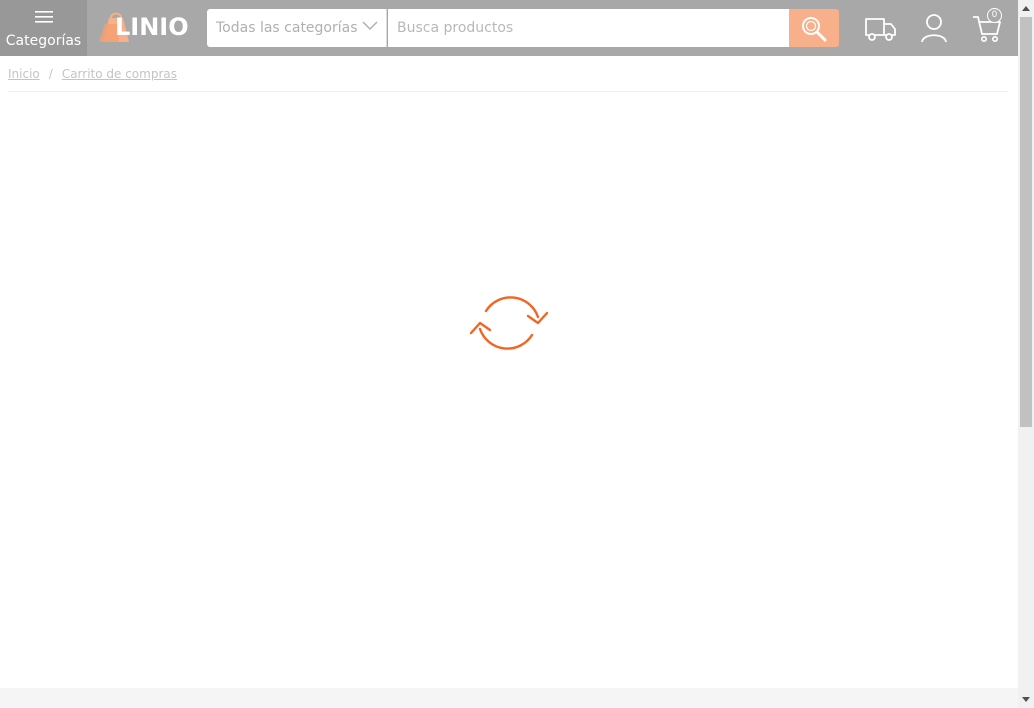  I want to click on scroll-up-arrow-icon, so click(1026, 8).